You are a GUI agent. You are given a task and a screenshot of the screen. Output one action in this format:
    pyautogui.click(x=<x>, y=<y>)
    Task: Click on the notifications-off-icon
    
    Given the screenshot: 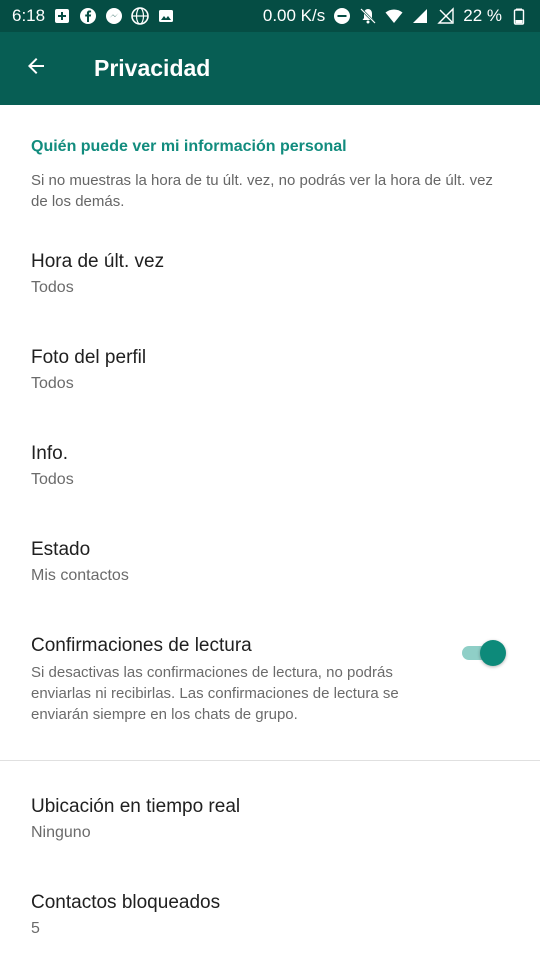 What is the action you would take?
    pyautogui.click(x=368, y=16)
    